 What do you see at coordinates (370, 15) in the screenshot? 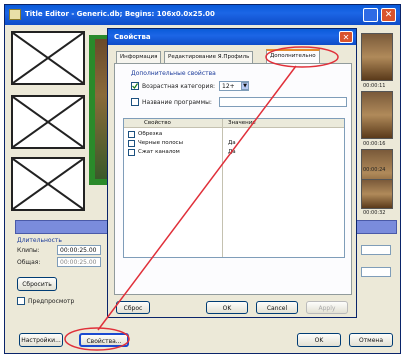
I see `minimize-button` at bounding box center [370, 15].